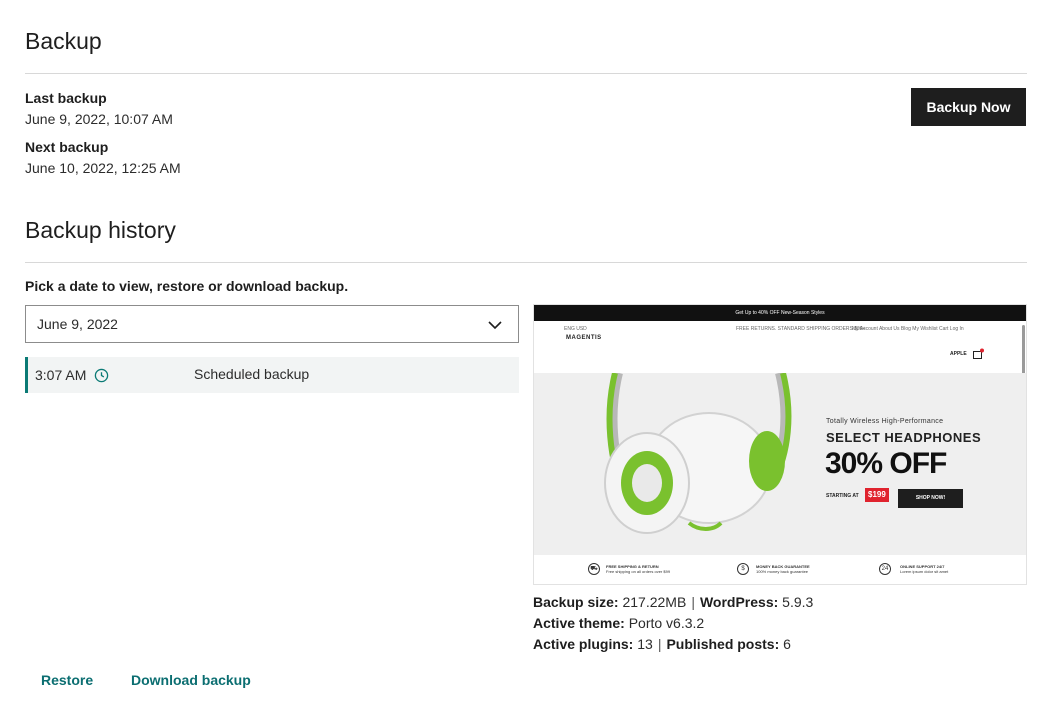  What do you see at coordinates (842, 496) in the screenshot?
I see `preview-starting-at: STARTING AT` at bounding box center [842, 496].